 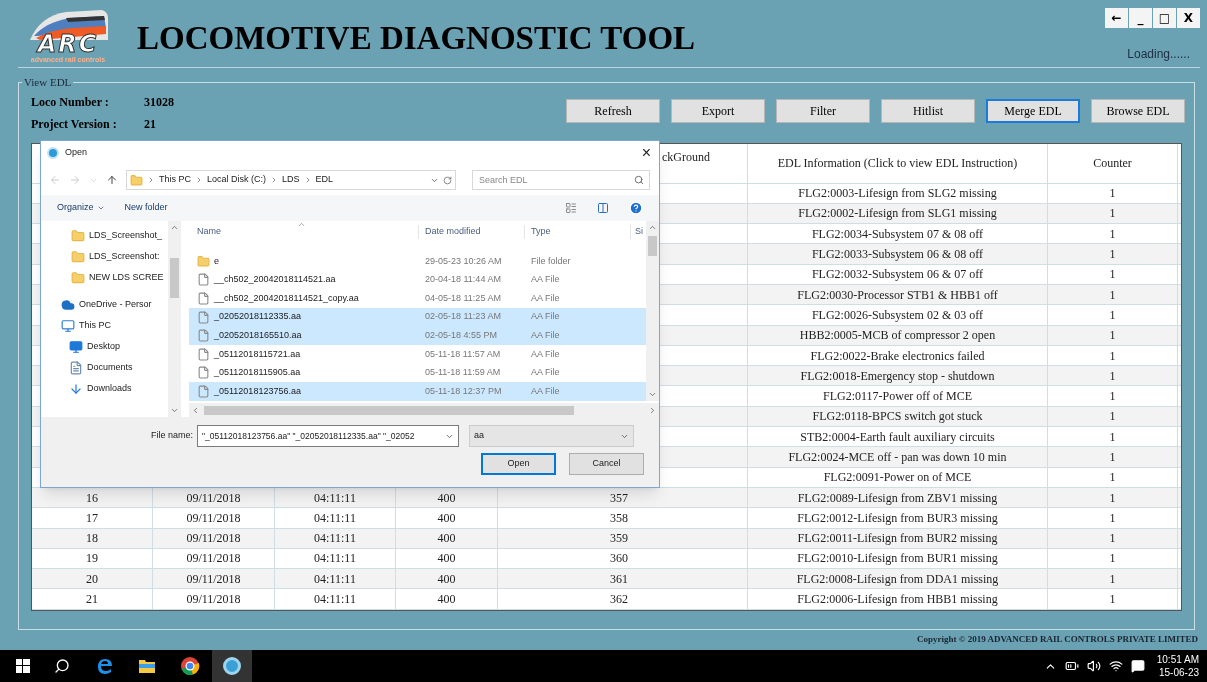 I want to click on file-row: _02052018112335.aa 02-05-18 11:23 AM AA File, so click(x=417, y=317).